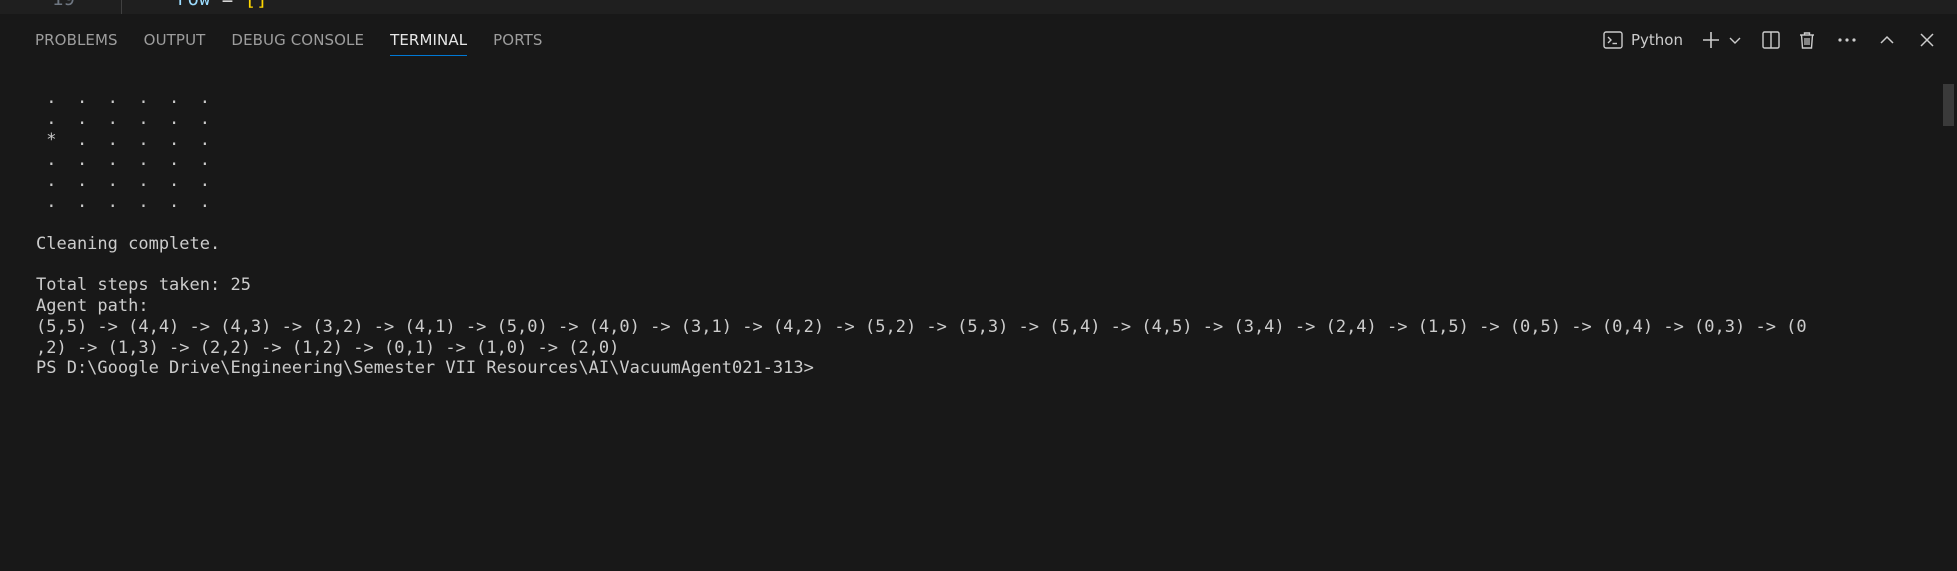 The height and width of the screenshot is (571, 1957). Describe the element at coordinates (1657, 40) in the screenshot. I see `terminal-name-label: Python` at that location.